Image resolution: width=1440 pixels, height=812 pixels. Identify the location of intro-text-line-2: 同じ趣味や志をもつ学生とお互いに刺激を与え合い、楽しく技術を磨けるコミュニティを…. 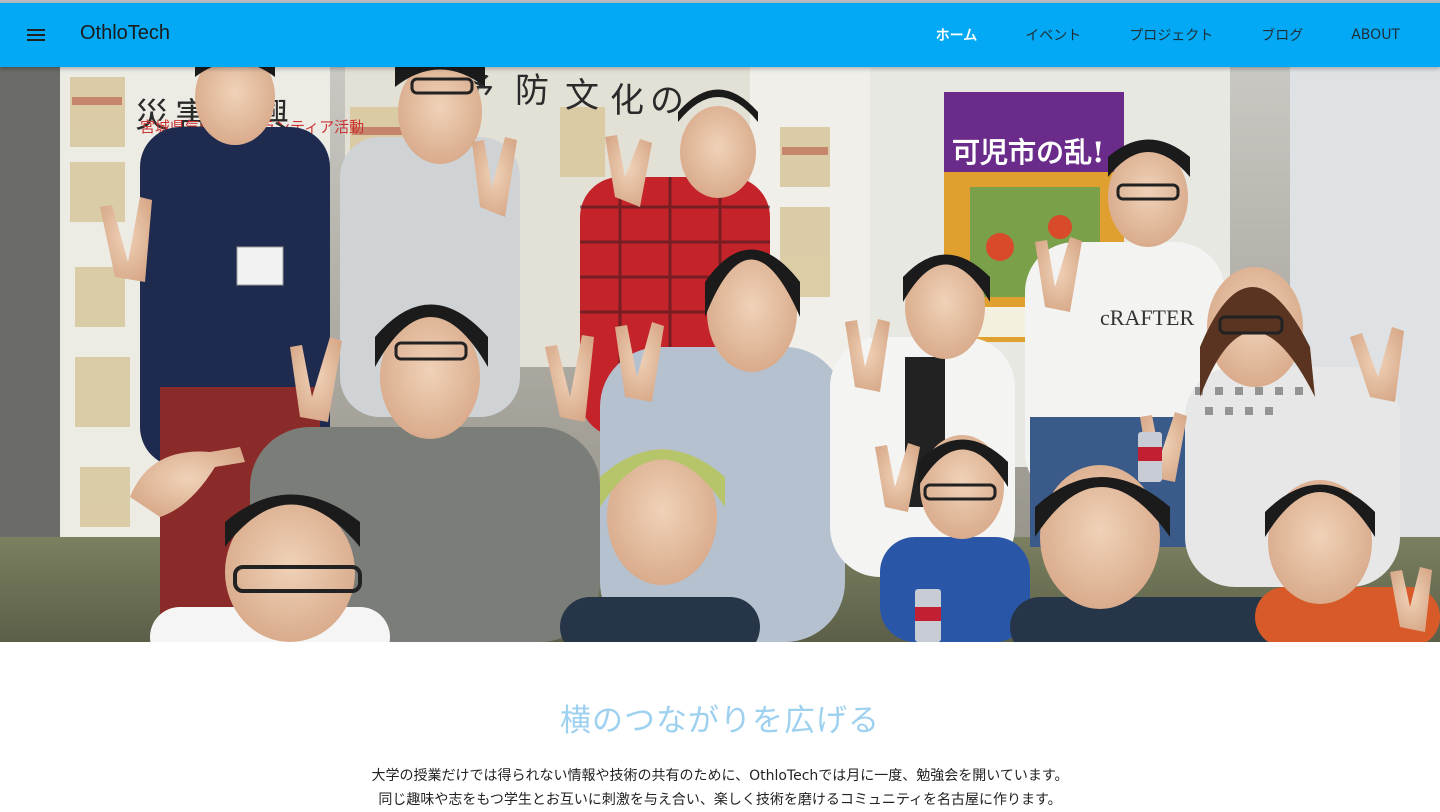
(720, 800).